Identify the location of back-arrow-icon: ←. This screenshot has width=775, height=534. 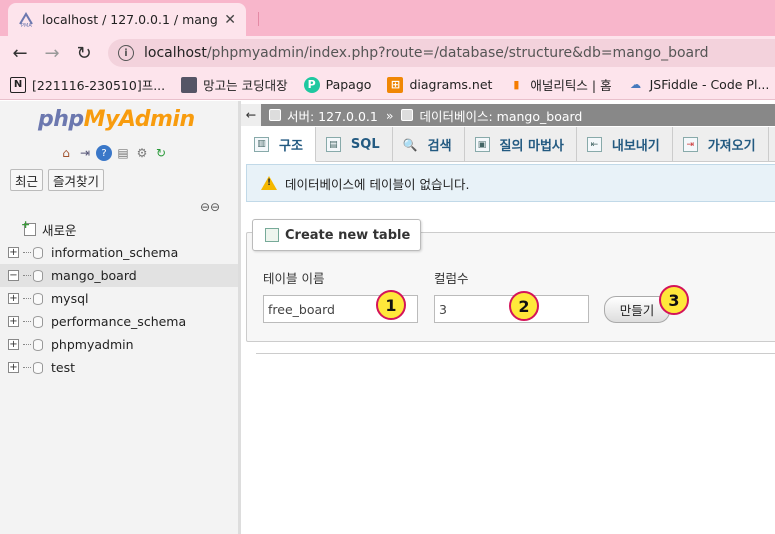
(20, 53).